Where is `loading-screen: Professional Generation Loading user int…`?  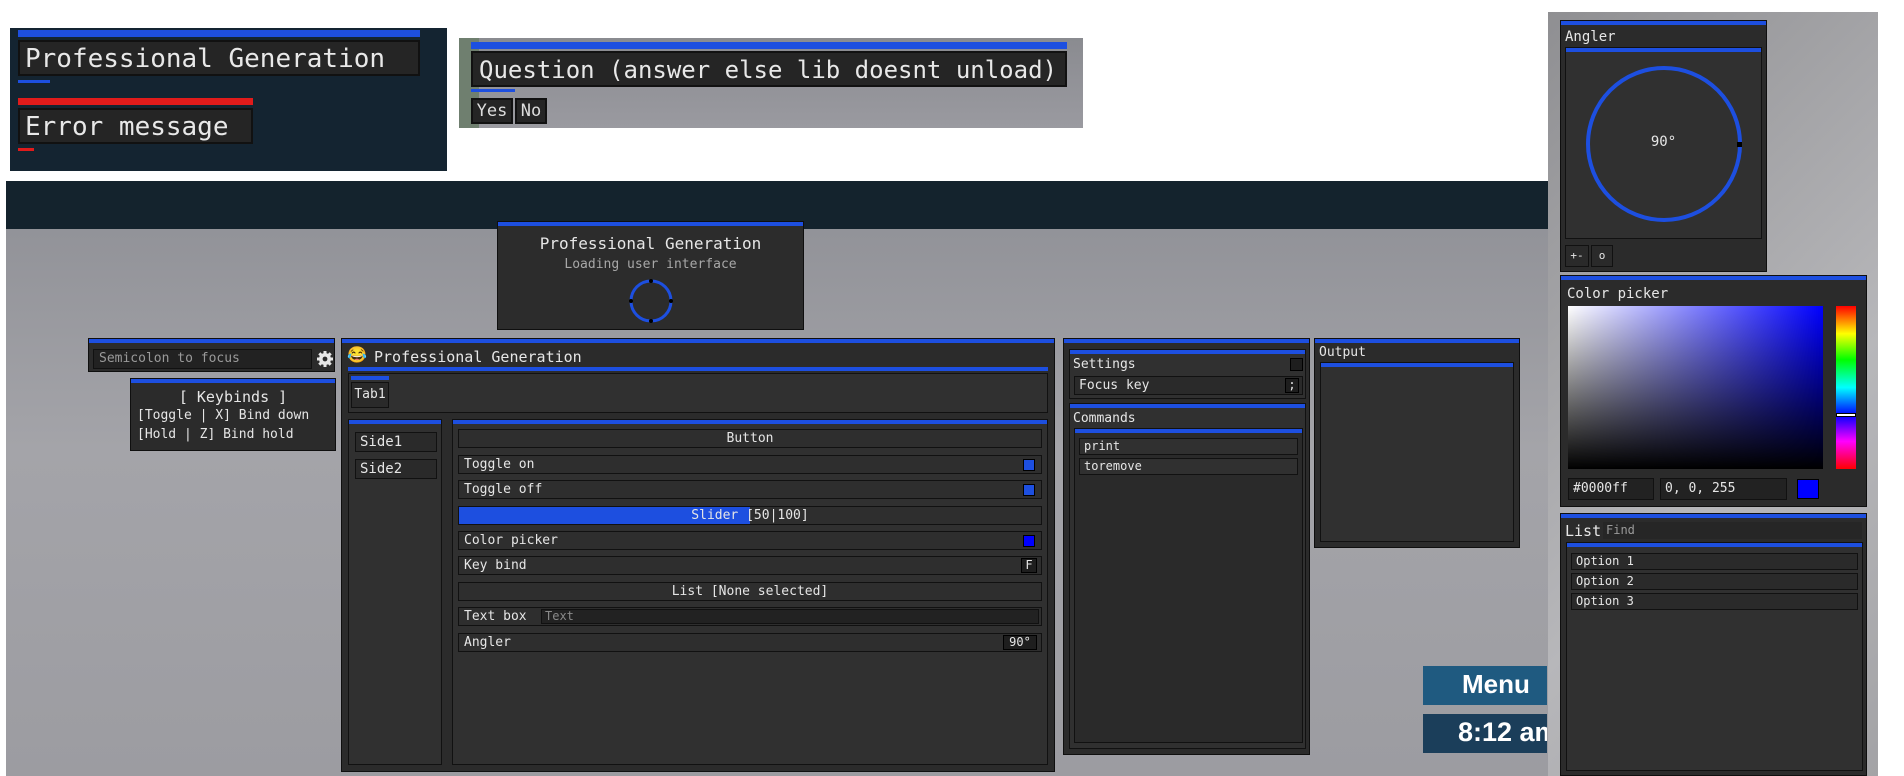
loading-screen: Professional Generation Loading user int… is located at coordinates (650, 275).